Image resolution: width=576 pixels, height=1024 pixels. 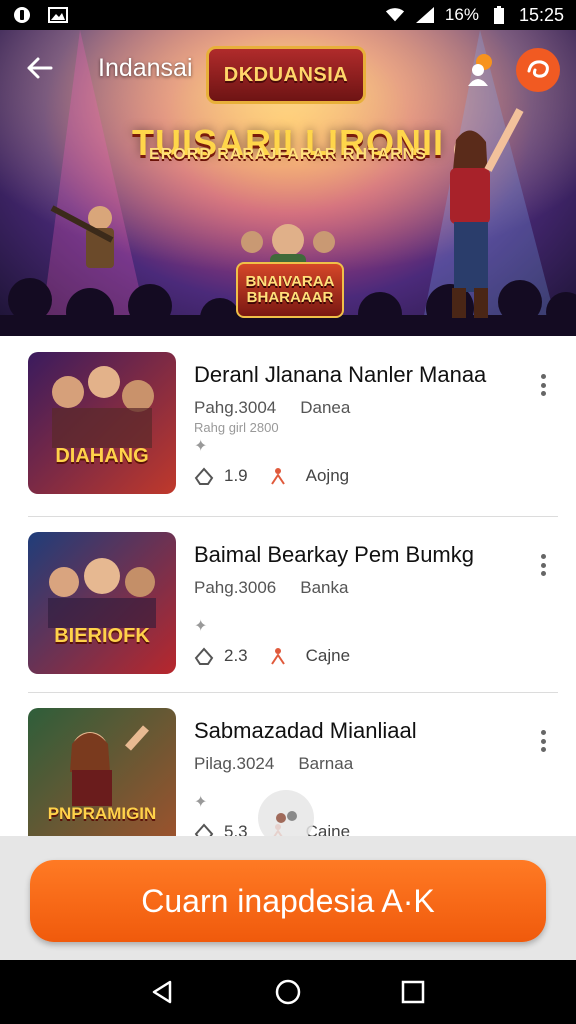 I want to click on item-rating: 1.9, so click(x=236, y=475).